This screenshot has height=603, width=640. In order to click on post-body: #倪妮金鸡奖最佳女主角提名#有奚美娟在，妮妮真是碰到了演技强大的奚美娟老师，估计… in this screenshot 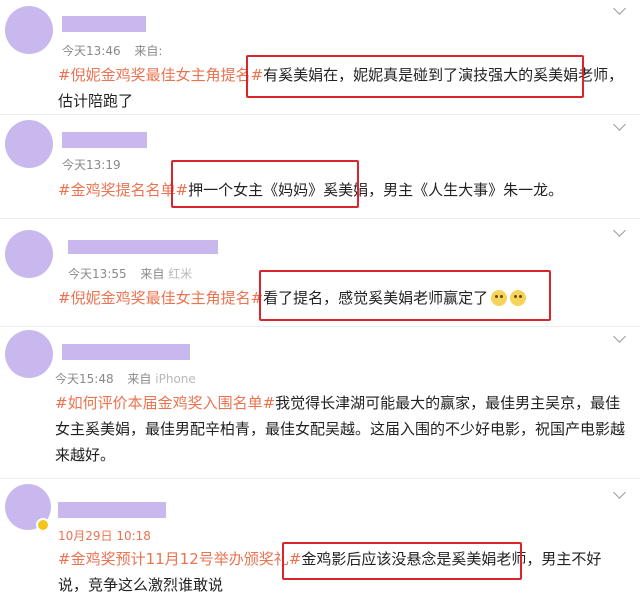, I will do `click(343, 88)`.